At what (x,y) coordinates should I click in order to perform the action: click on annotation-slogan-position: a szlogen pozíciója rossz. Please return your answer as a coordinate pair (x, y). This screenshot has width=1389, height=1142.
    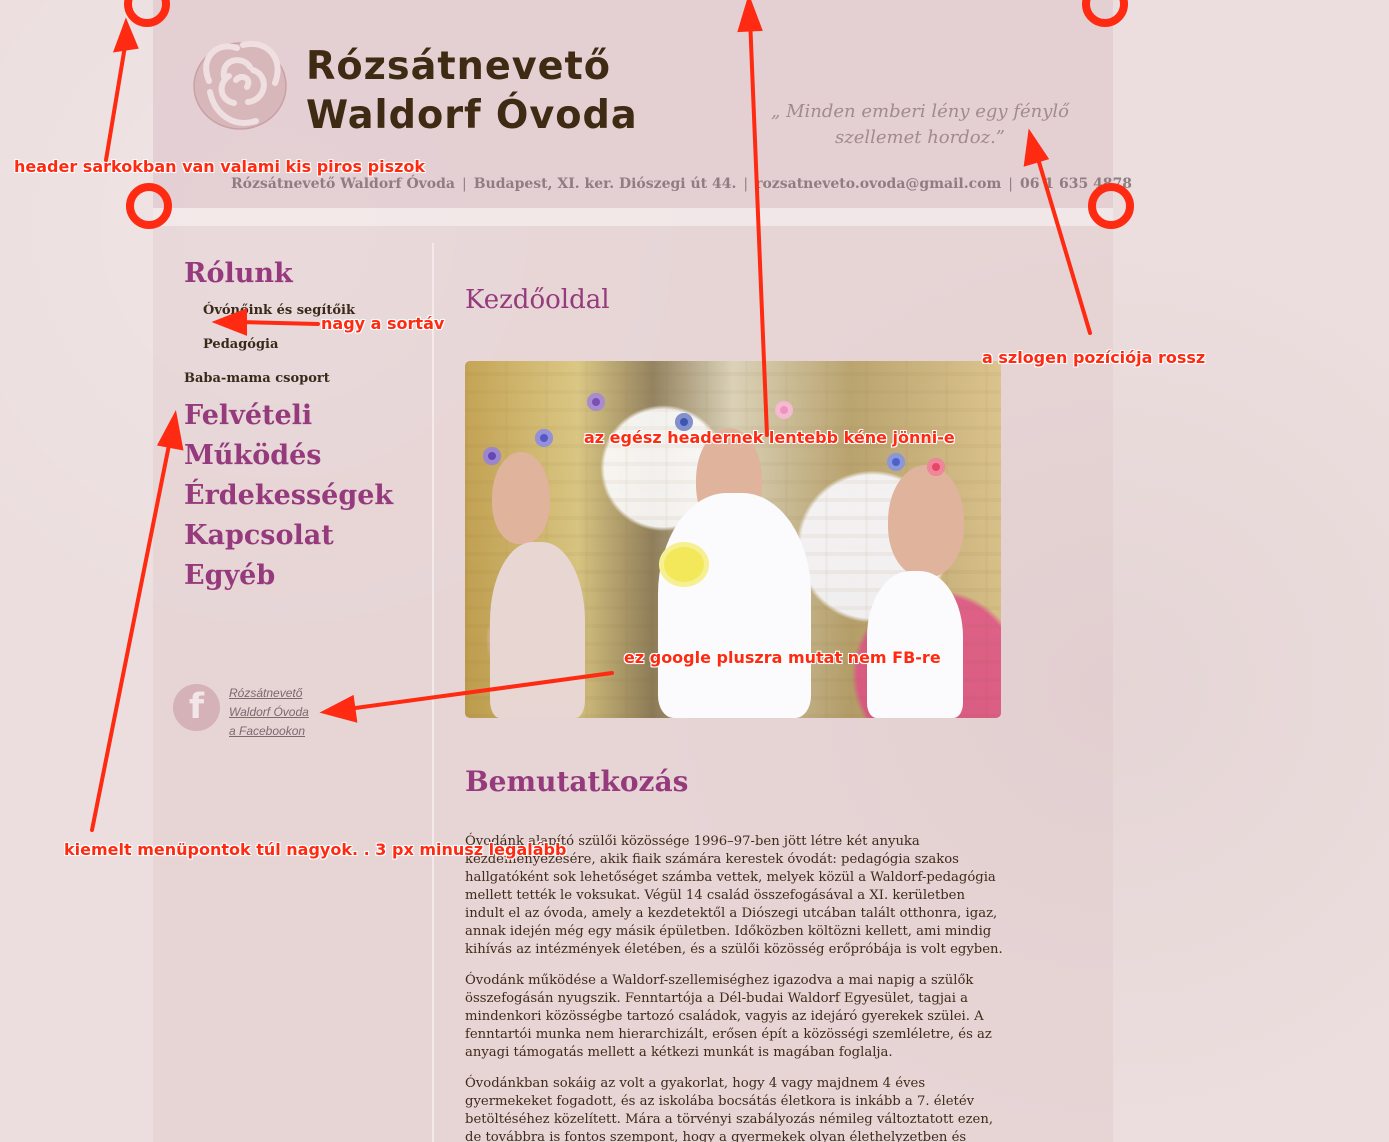
    Looking at the image, I should click on (1094, 357).